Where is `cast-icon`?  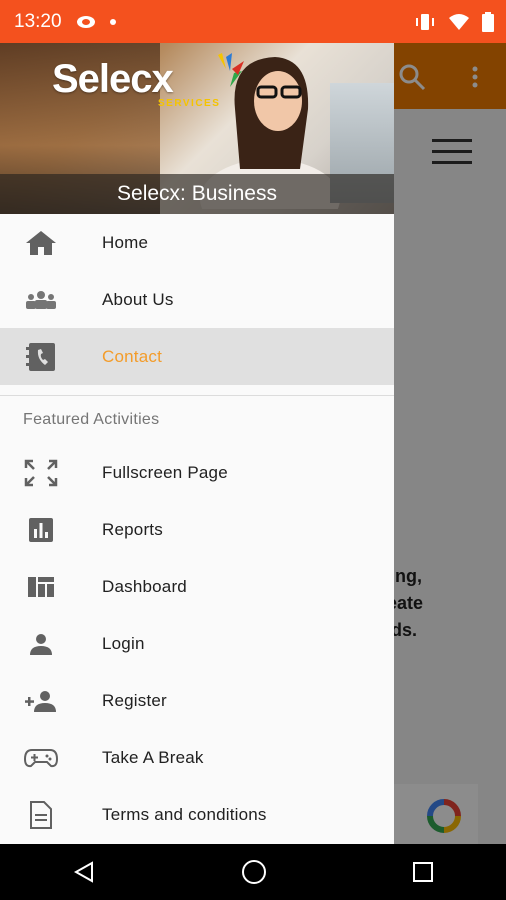 cast-icon is located at coordinates (85, 21).